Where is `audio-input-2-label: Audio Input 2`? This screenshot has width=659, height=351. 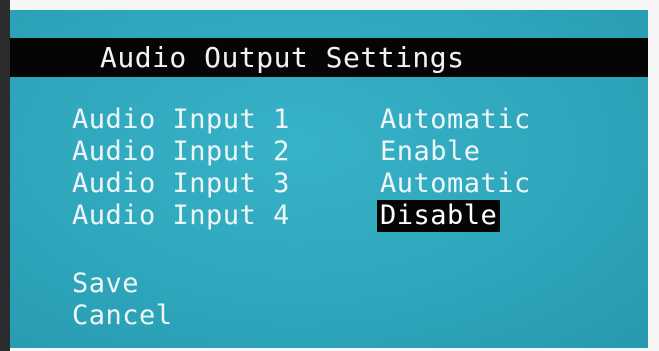
audio-input-2-label: Audio Input 2 is located at coordinates (181, 151).